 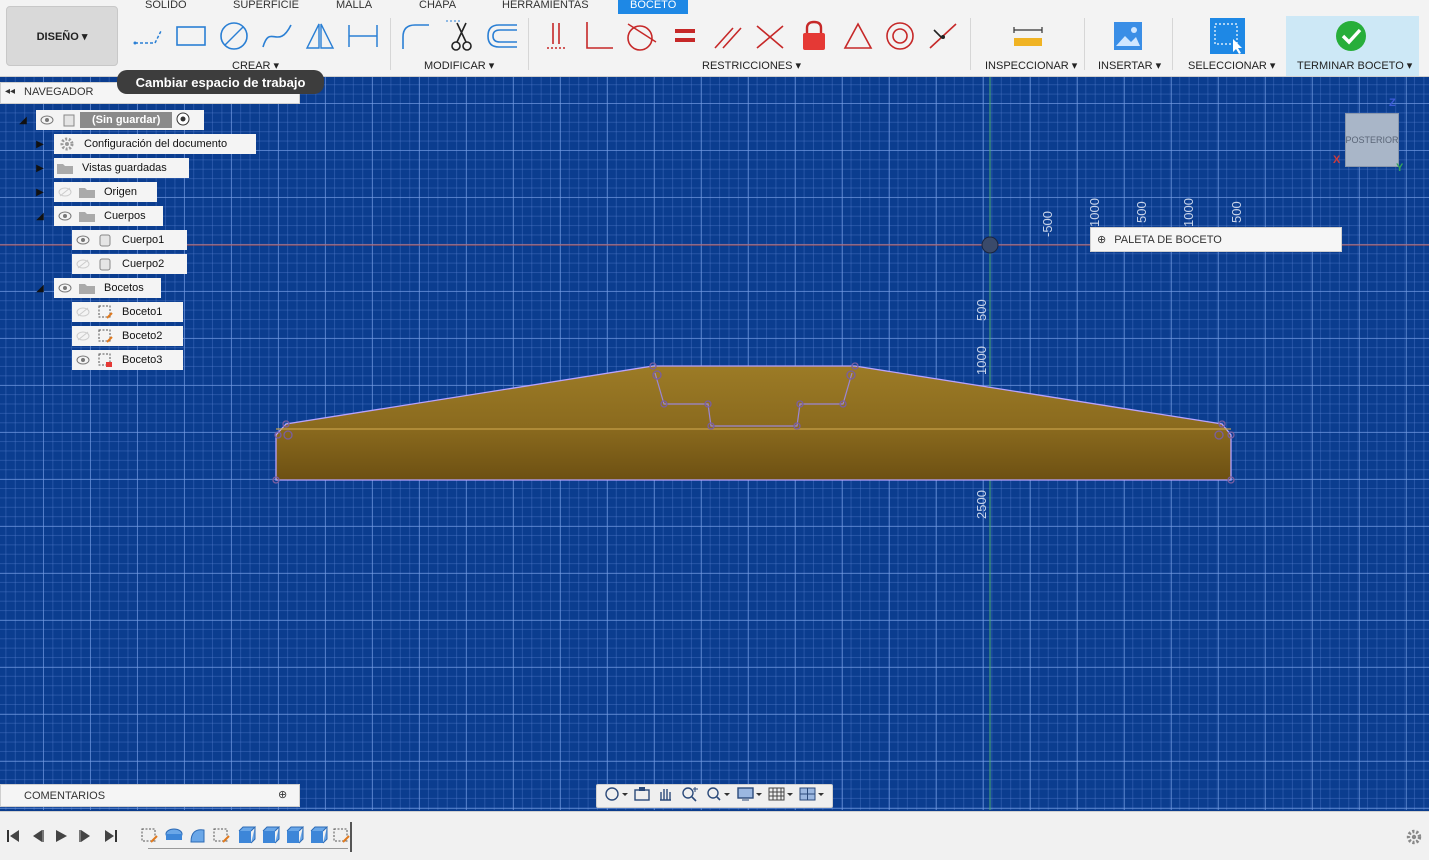 What do you see at coordinates (320, 36) in the screenshot?
I see `mirror-tool-icon` at bounding box center [320, 36].